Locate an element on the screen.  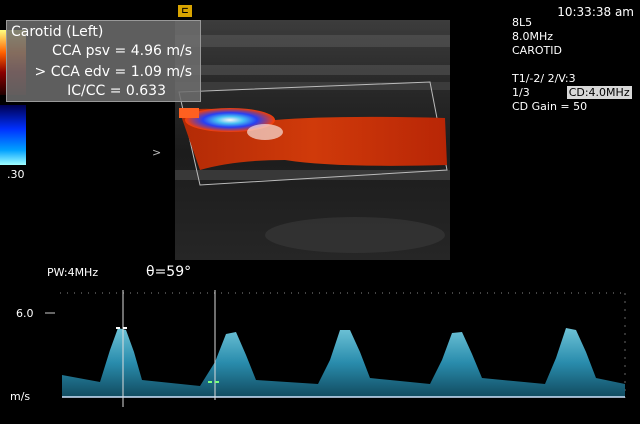
velocity-scale-max: 6.0 is located at coordinates (25, 313).